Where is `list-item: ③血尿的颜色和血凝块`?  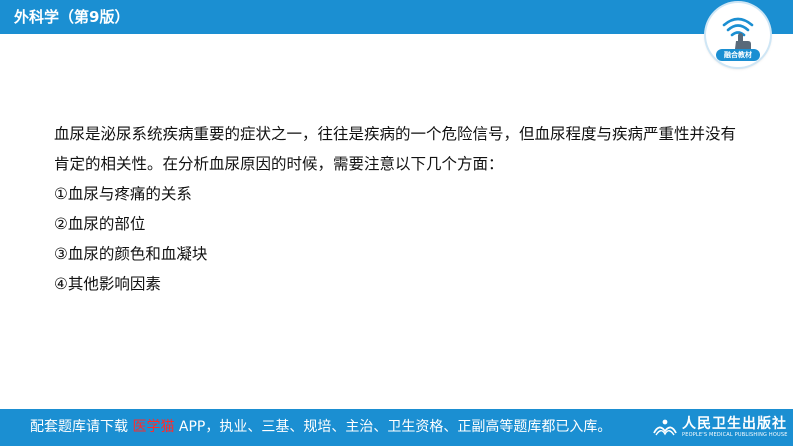
list-item: ③血尿的颜色和血凝块 is located at coordinates (131, 254).